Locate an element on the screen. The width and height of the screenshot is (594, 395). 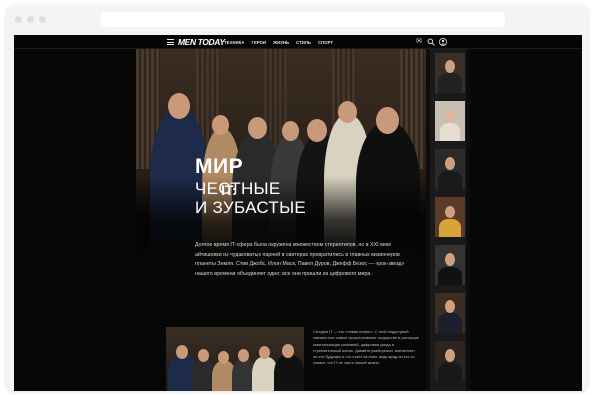
site-logo: MEN TODAY is located at coordinates (201, 42).